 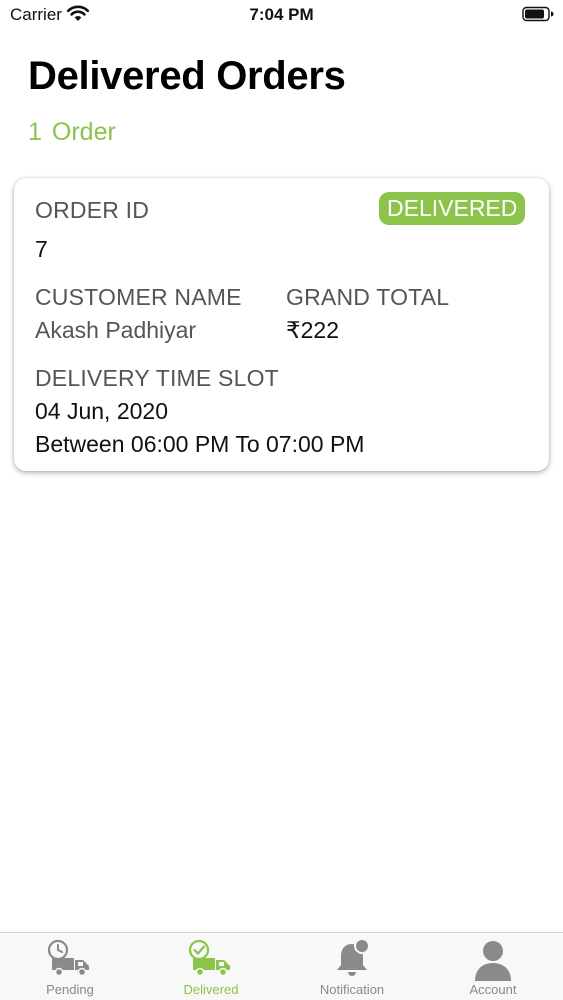 I want to click on pending-truck-clock-icon, so click(x=68, y=958).